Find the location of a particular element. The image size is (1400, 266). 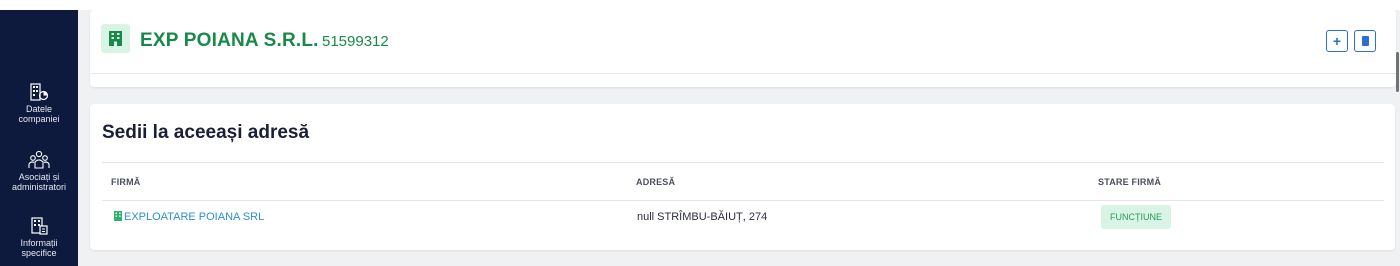

sidebar-item-informatii-specifice: Informații specifice is located at coordinates (39, 237).